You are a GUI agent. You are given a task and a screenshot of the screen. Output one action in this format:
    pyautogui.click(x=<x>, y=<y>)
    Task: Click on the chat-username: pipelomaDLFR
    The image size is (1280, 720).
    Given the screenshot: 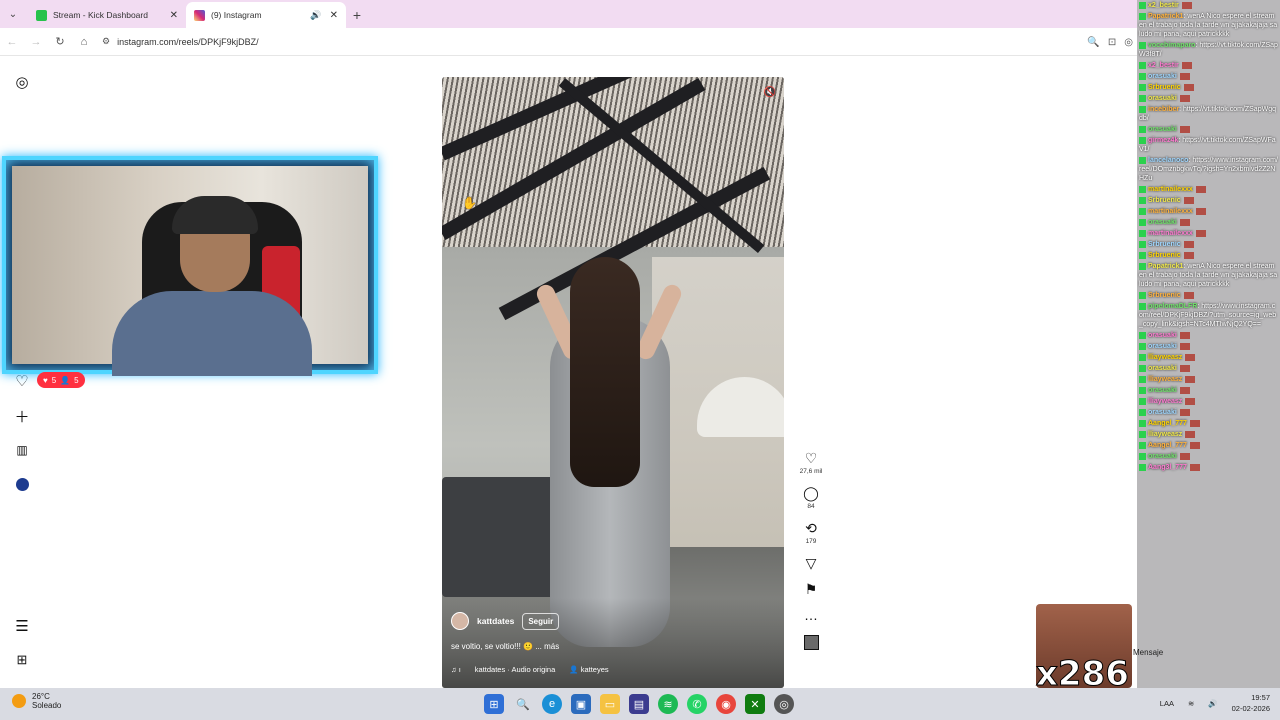 What is the action you would take?
    pyautogui.click(x=1172, y=306)
    